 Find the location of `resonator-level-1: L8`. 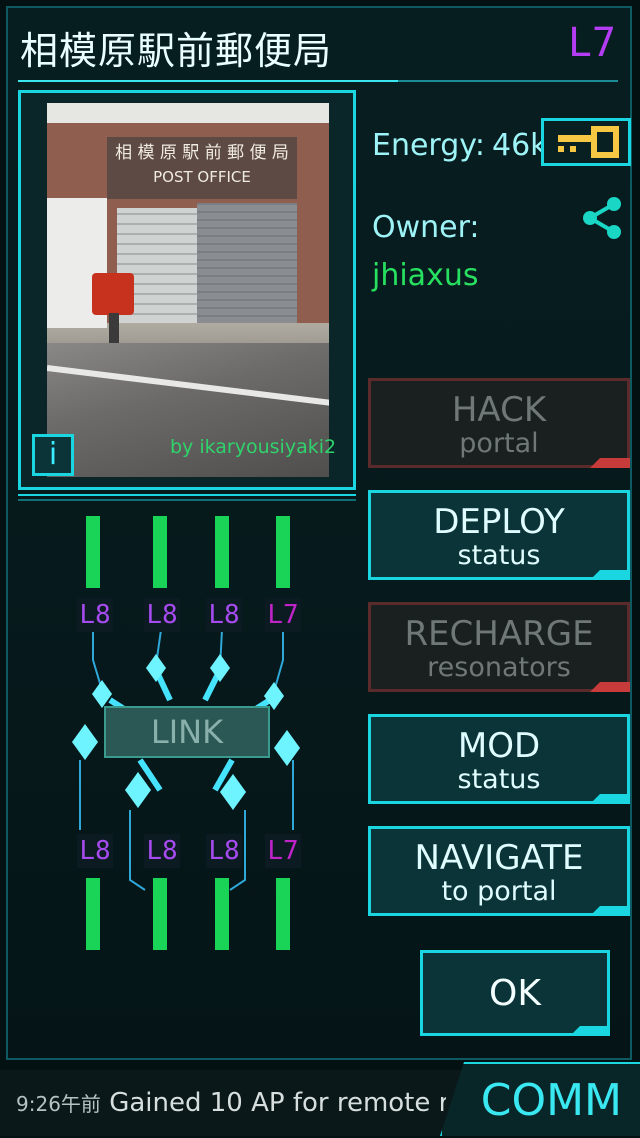

resonator-level-1: L8 is located at coordinates (95, 615).